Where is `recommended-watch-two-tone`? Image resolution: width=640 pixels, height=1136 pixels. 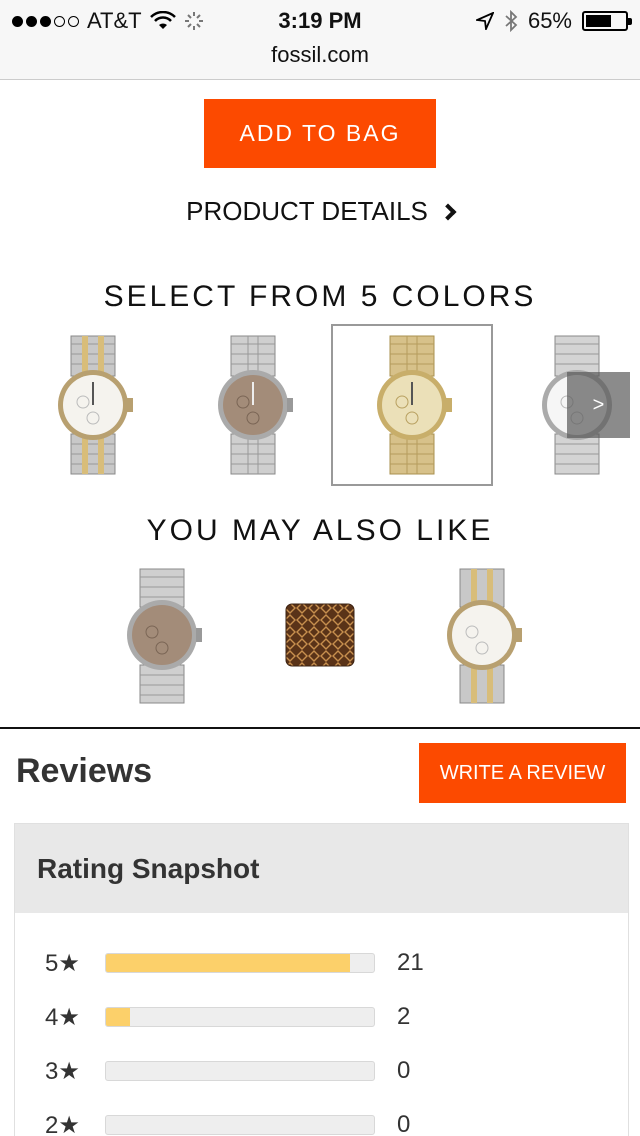
recommended-watch-two-tone is located at coordinates (482, 635).